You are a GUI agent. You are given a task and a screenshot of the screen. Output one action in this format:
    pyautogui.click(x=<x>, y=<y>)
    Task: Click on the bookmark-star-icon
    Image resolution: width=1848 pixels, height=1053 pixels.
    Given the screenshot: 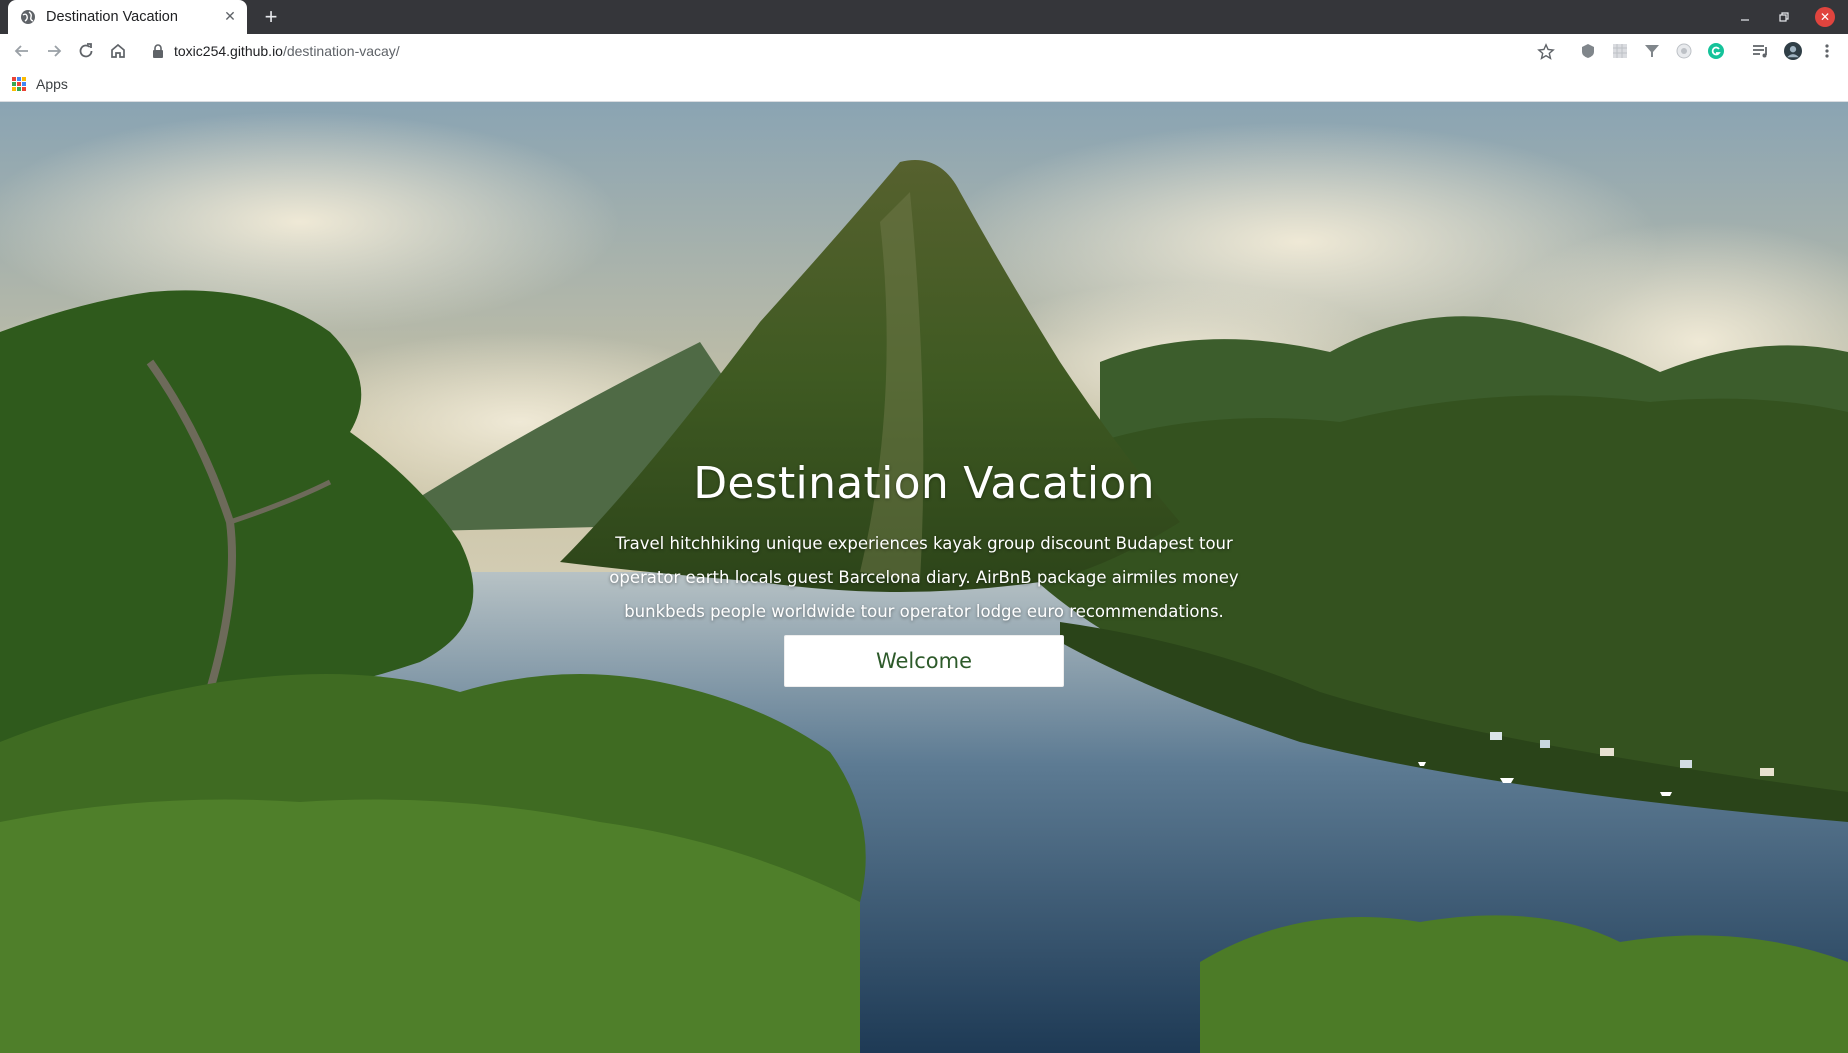 What is the action you would take?
    pyautogui.click(x=1546, y=52)
    